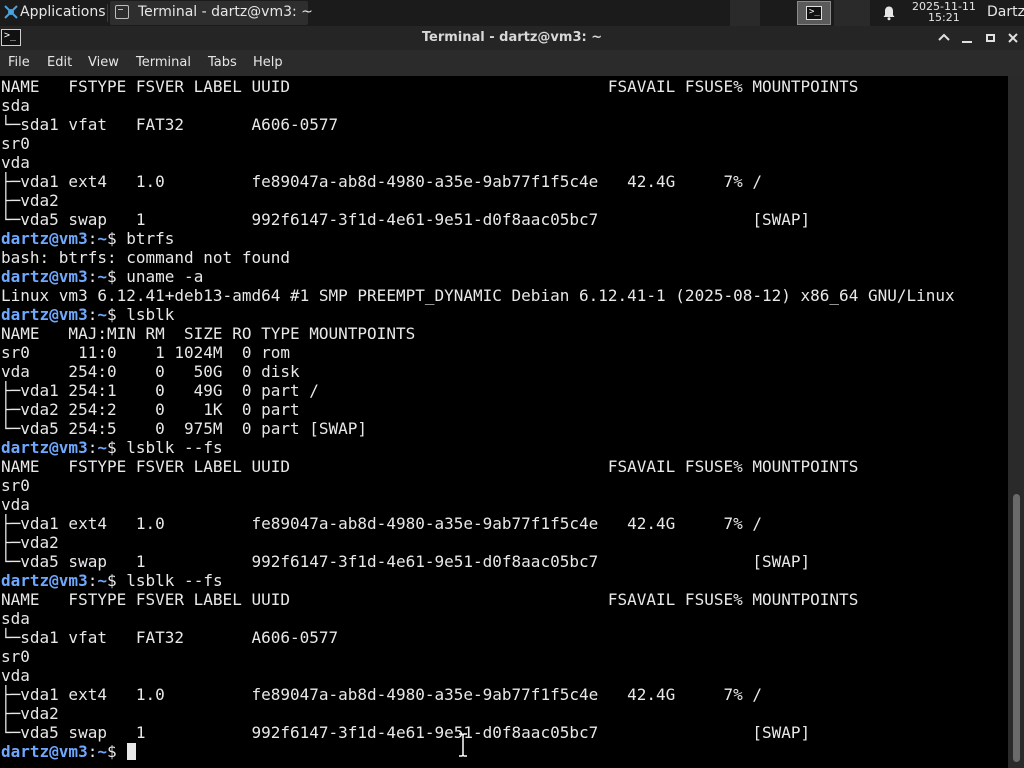  Describe the element at coordinates (19, 62) in the screenshot. I see `menu-file: File` at that location.